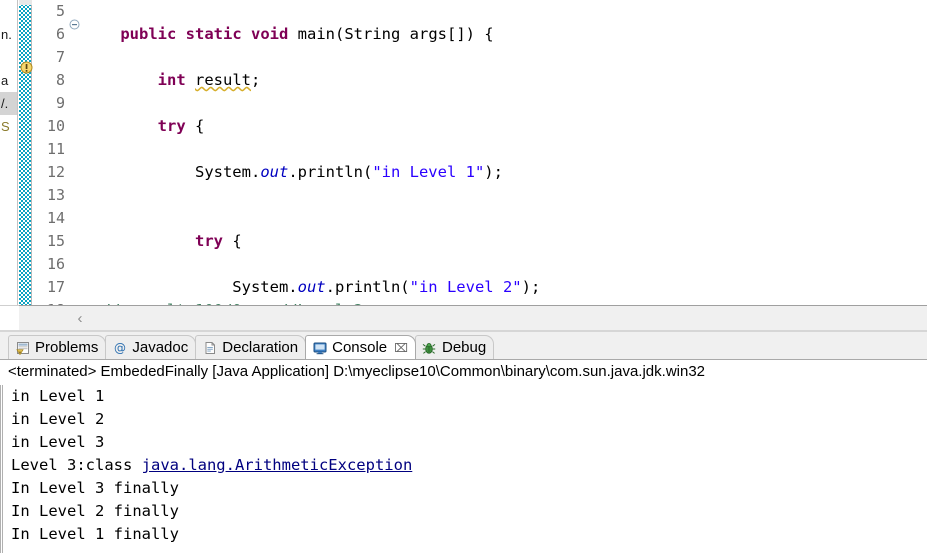 The width and height of the screenshot is (927, 553). I want to click on console-output-line: in Level 2, so click(465, 419).